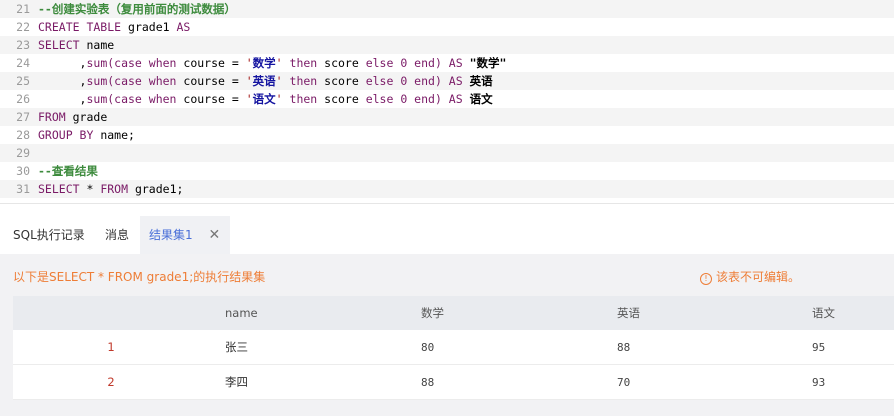 This screenshot has width=894, height=416. Describe the element at coordinates (86, 117) in the screenshot. I see `code-token: grade` at that location.